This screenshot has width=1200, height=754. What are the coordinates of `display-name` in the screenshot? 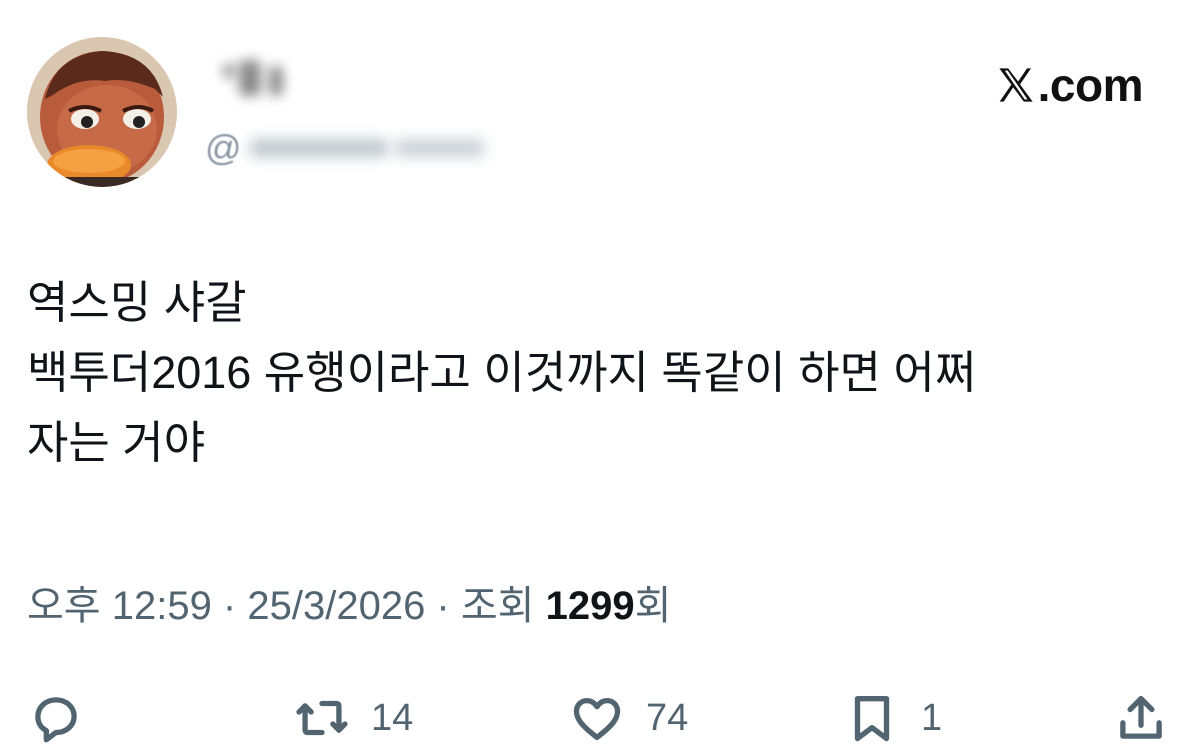 It's located at (250, 81).